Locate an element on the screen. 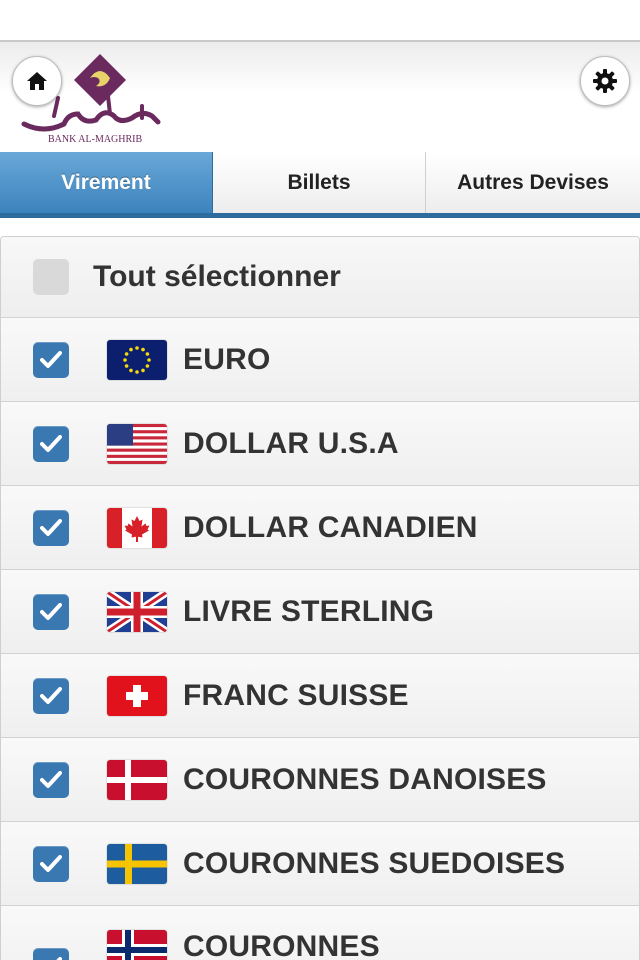 This screenshot has width=640, height=960. currency-row-gbp: LIVRE STERLING is located at coordinates (320, 612).